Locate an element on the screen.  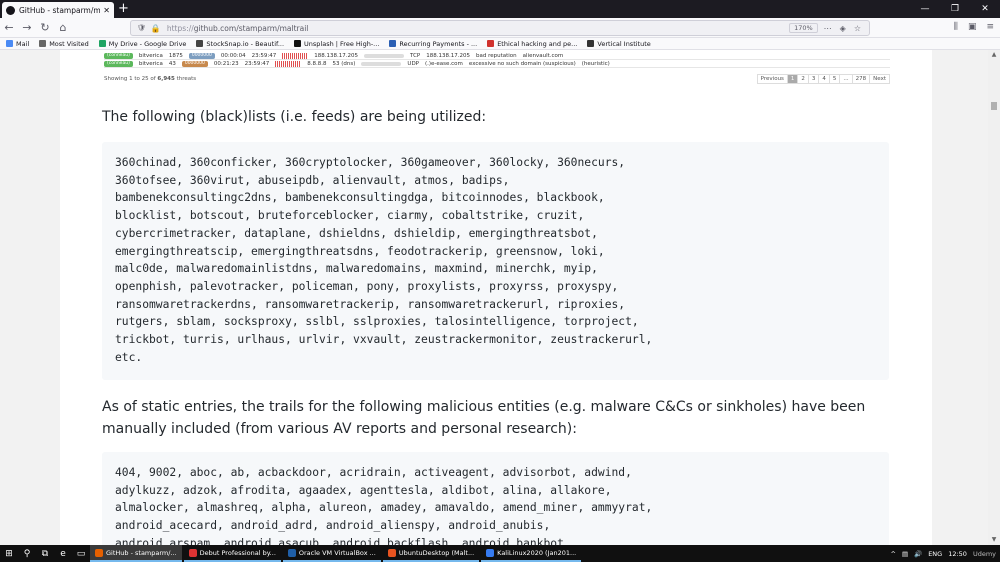
forward-icon: → is located at coordinates (27, 27).